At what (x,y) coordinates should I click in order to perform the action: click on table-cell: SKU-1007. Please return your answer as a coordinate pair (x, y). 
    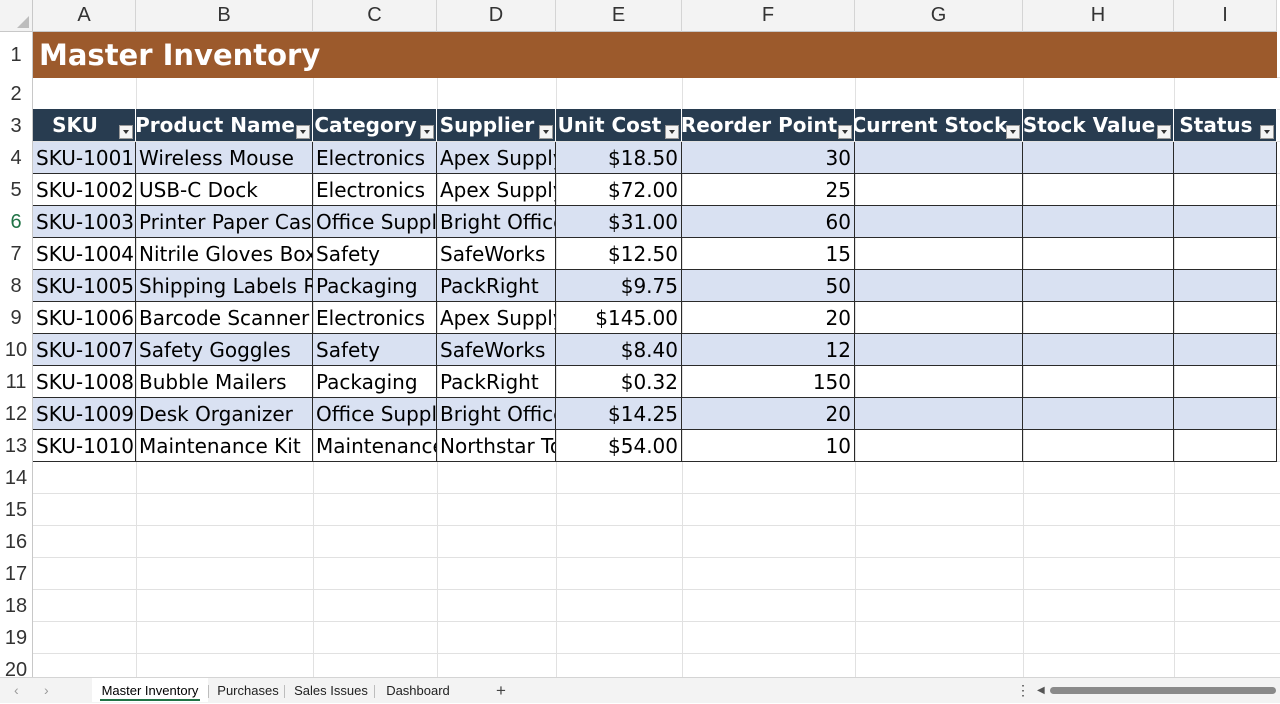
    Looking at the image, I should click on (84, 350).